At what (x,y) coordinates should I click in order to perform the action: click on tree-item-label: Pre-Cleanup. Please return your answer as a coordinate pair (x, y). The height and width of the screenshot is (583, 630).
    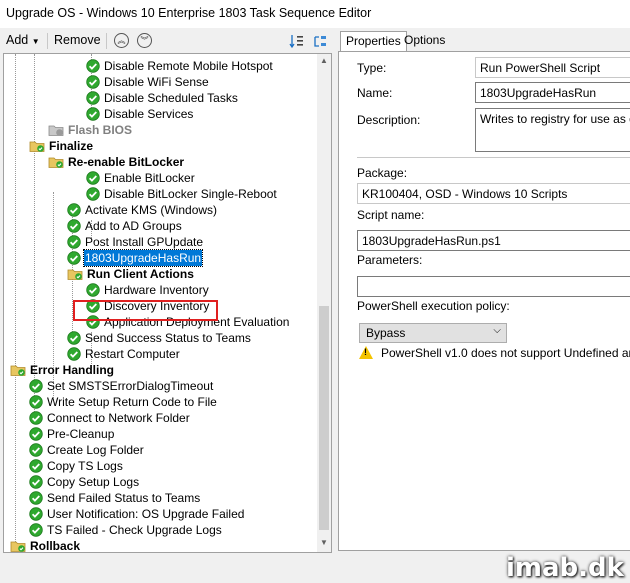
    Looking at the image, I should click on (81, 434).